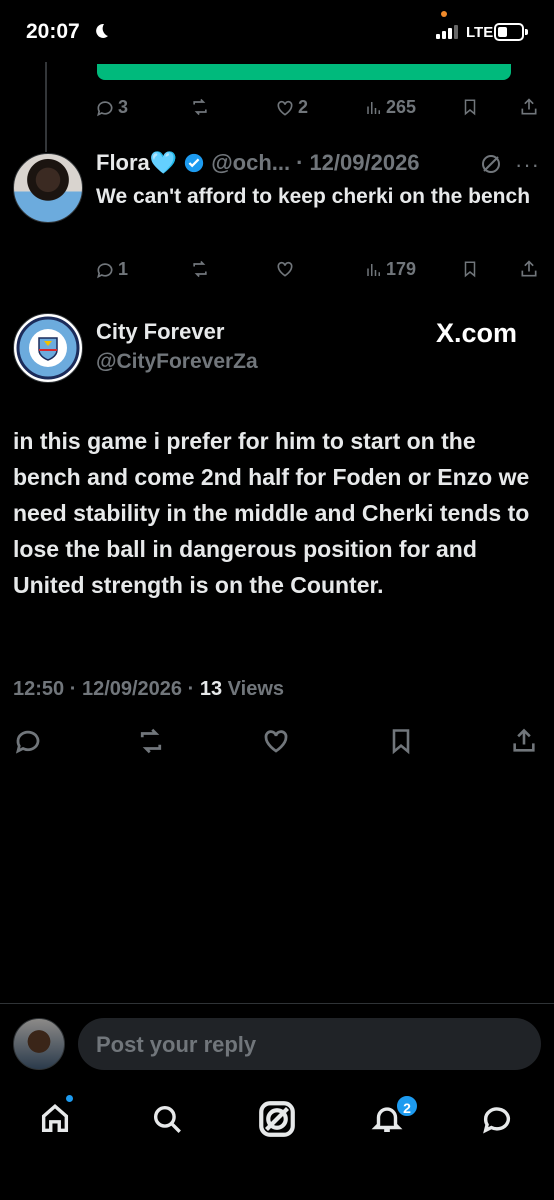  What do you see at coordinates (177, 362) in the screenshot?
I see `handle: @CityForeverZa` at bounding box center [177, 362].